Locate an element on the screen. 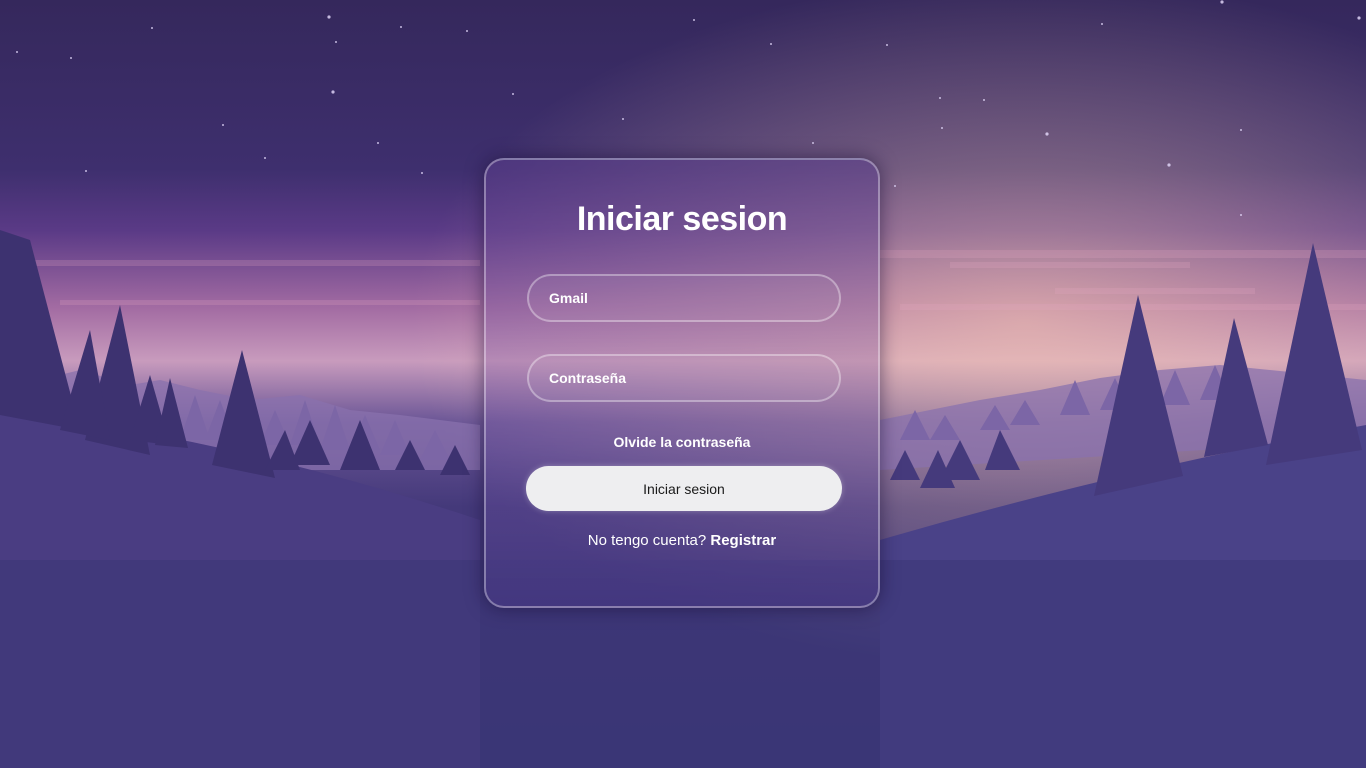 The height and width of the screenshot is (768, 1366). login-button: Iniciar sesion is located at coordinates (684, 488).